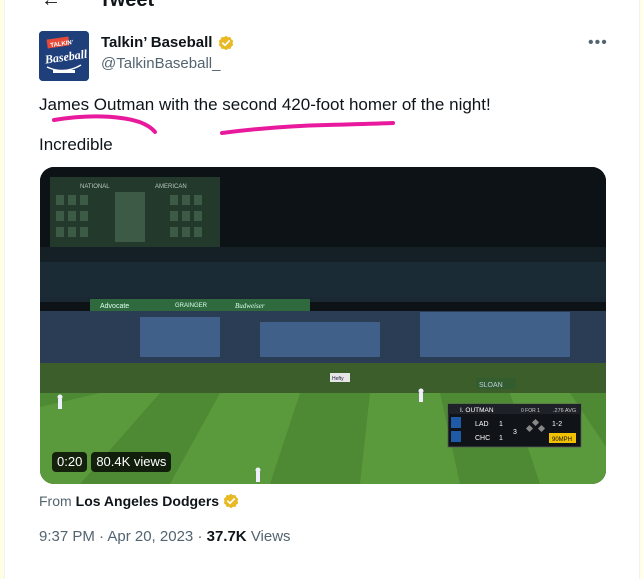 Image resolution: width=643 pixels, height=579 pixels. What do you see at coordinates (501, 424) in the screenshot?
I see `scorebug-score-1: 1` at bounding box center [501, 424].